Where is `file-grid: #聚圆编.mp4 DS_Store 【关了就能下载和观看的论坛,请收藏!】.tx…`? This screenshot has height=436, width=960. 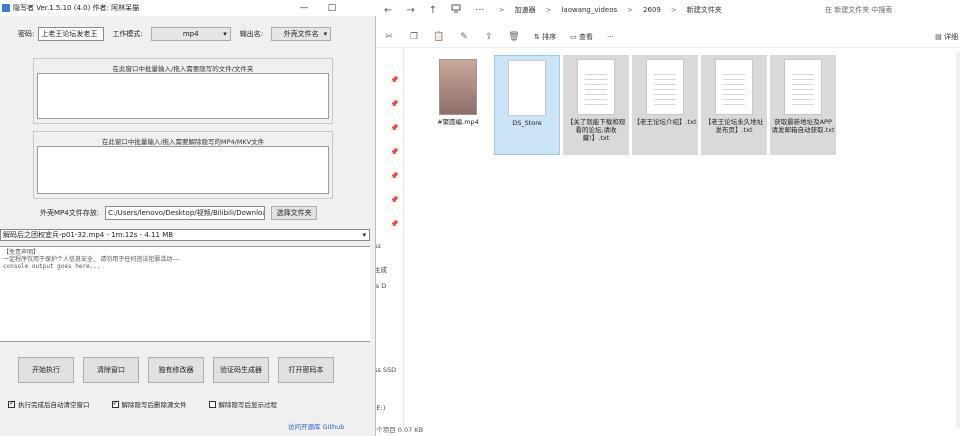 file-grid: #聚圆编.mp4 DS_Store 【关了就能下载和观看的论坛,请收藏!】.tx… is located at coordinates (632, 105).